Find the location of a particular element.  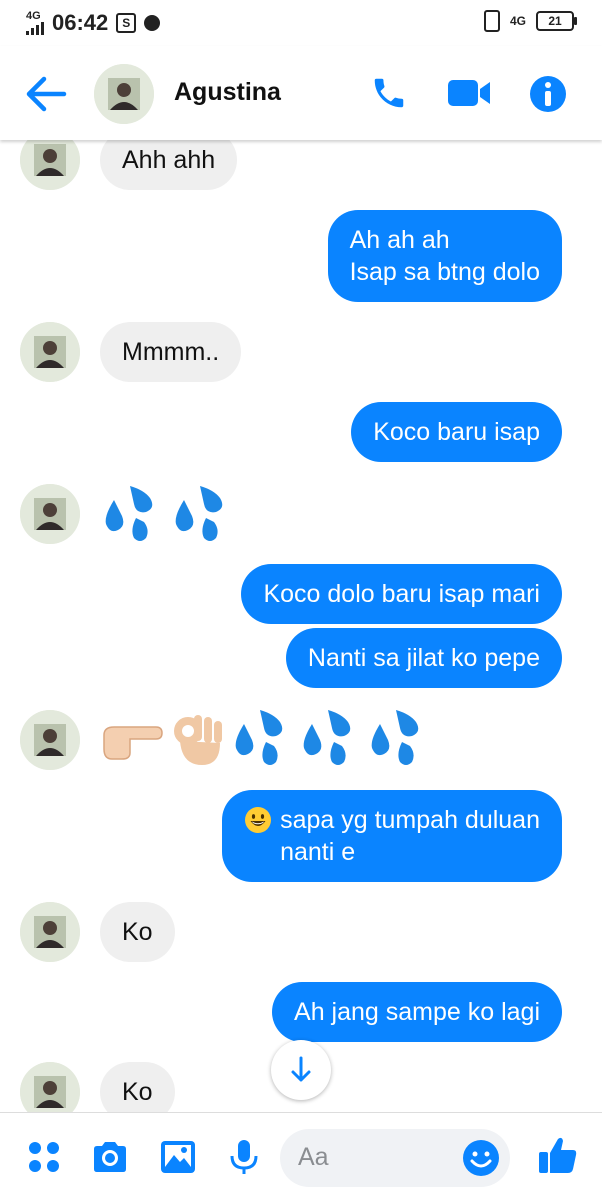

outgoing-message: sapa yg tumpah duluan nanti e is located at coordinates (392, 836).